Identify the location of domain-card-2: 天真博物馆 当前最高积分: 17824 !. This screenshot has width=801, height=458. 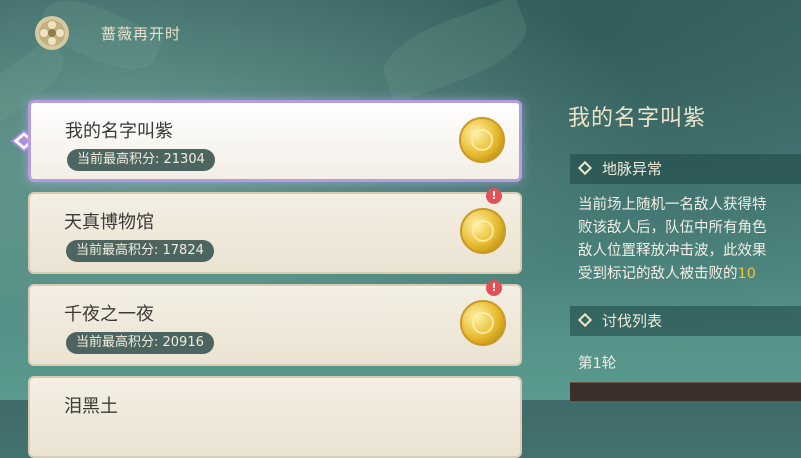
(275, 231).